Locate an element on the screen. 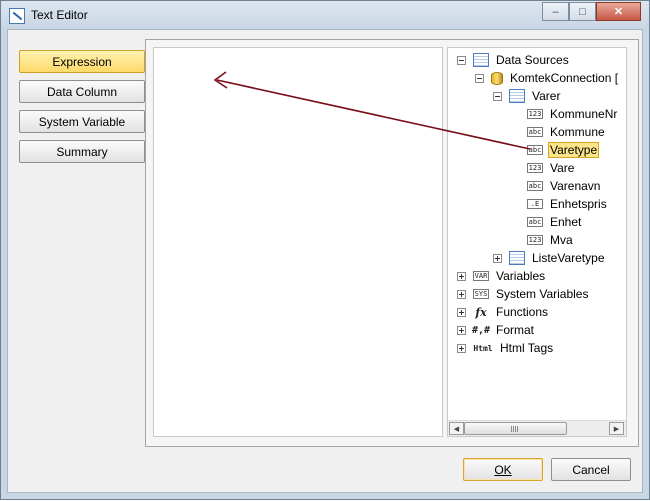  tree-item-label-selected: Varetype is located at coordinates (574, 150).